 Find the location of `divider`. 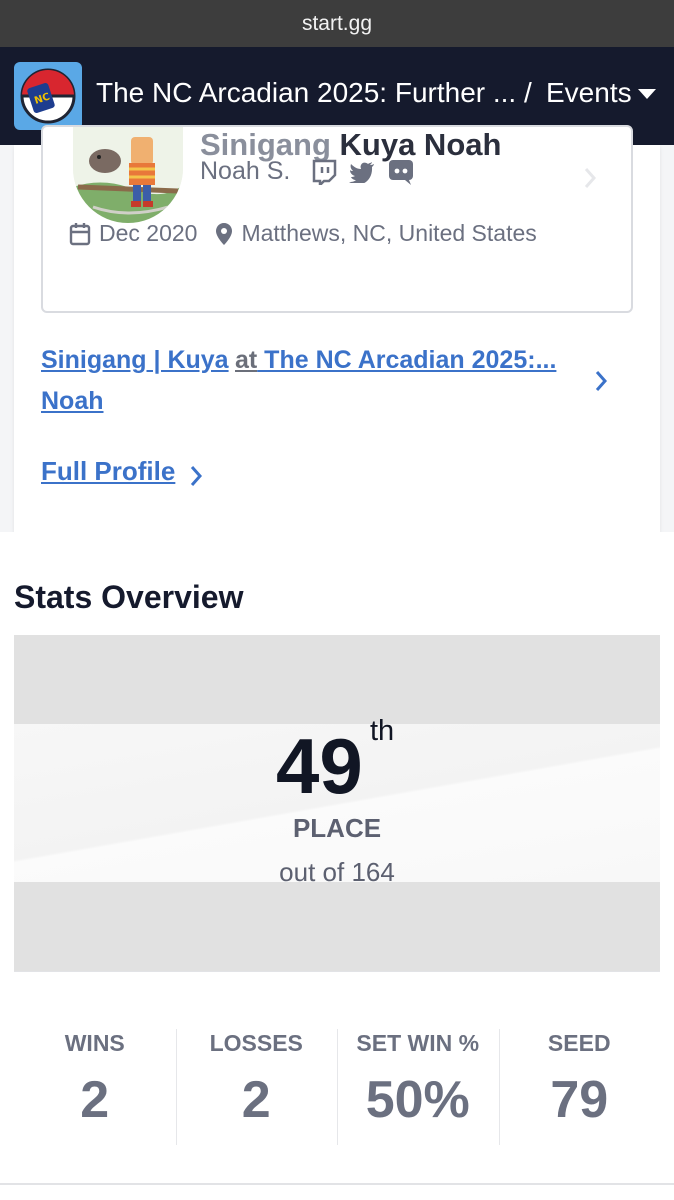

divider is located at coordinates (337, 1184).